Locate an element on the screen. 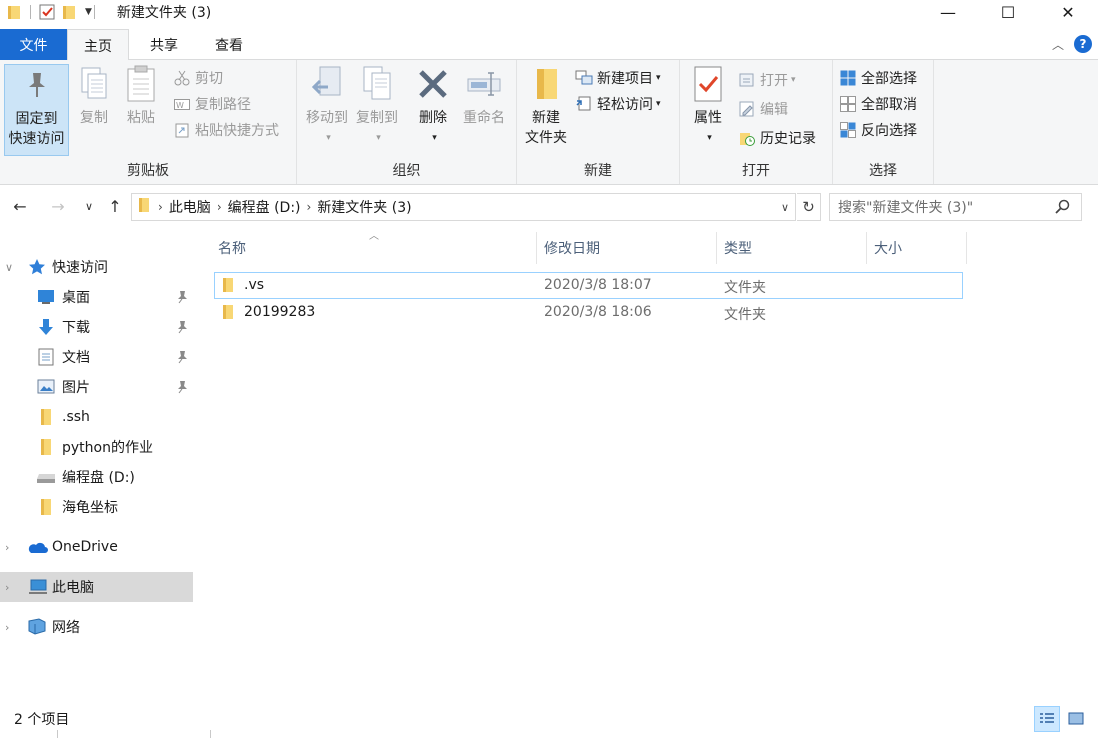  chevron-down-icon: ▾ is located at coordinates (328, 138).